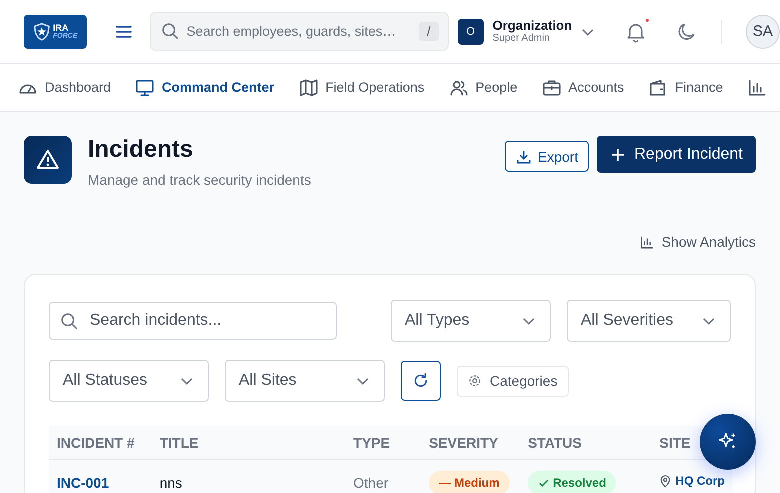  Describe the element at coordinates (205, 88) in the screenshot. I see `nav-tab: Command Center` at that location.